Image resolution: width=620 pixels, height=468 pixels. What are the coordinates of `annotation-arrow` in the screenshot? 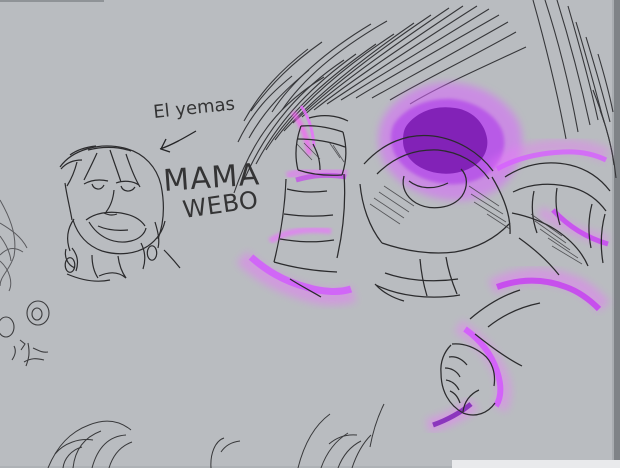 It's located at (178, 141).